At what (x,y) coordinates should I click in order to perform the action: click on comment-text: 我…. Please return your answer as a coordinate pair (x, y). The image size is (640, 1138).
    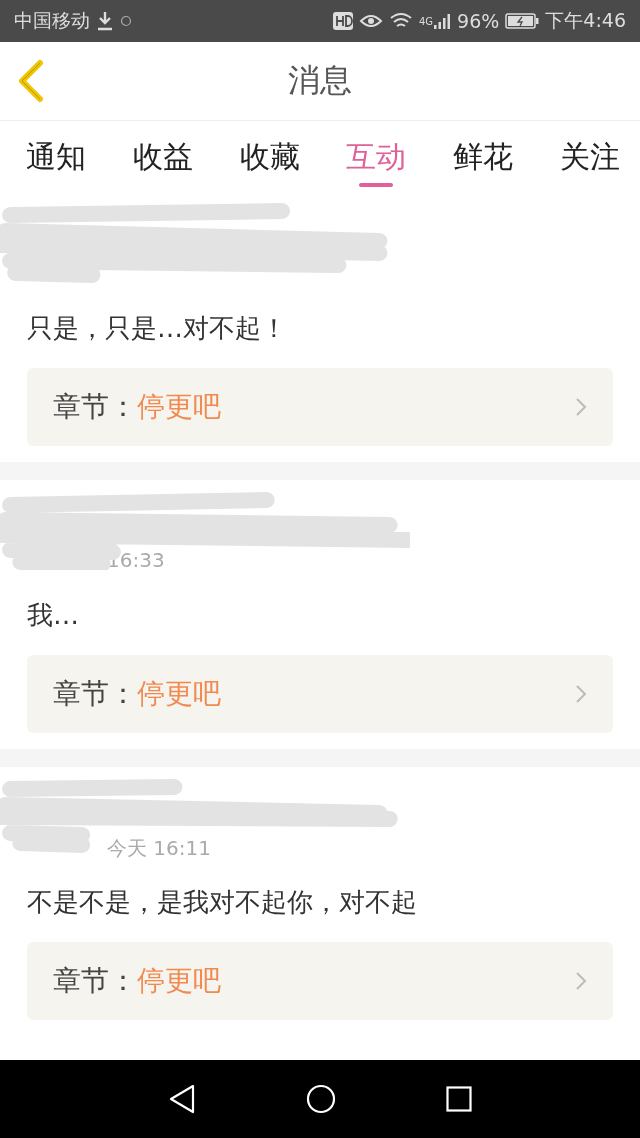
    Looking at the image, I should click on (53, 615).